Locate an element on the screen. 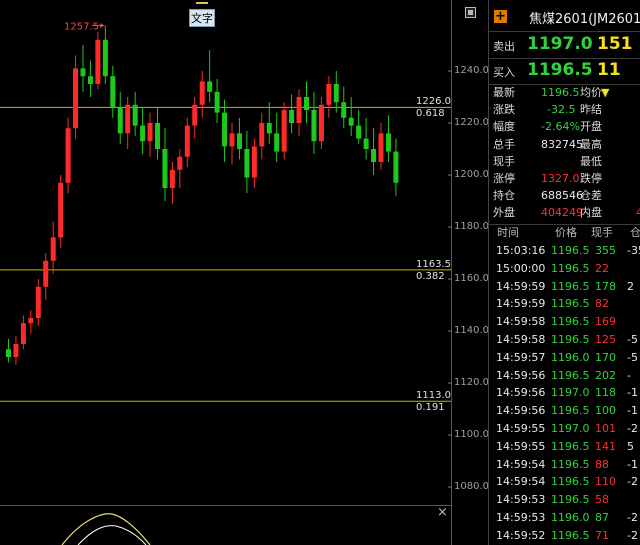 Image resolution: width=640 pixels, height=545 pixels. text-tool-button: 文字 is located at coordinates (202, 18).